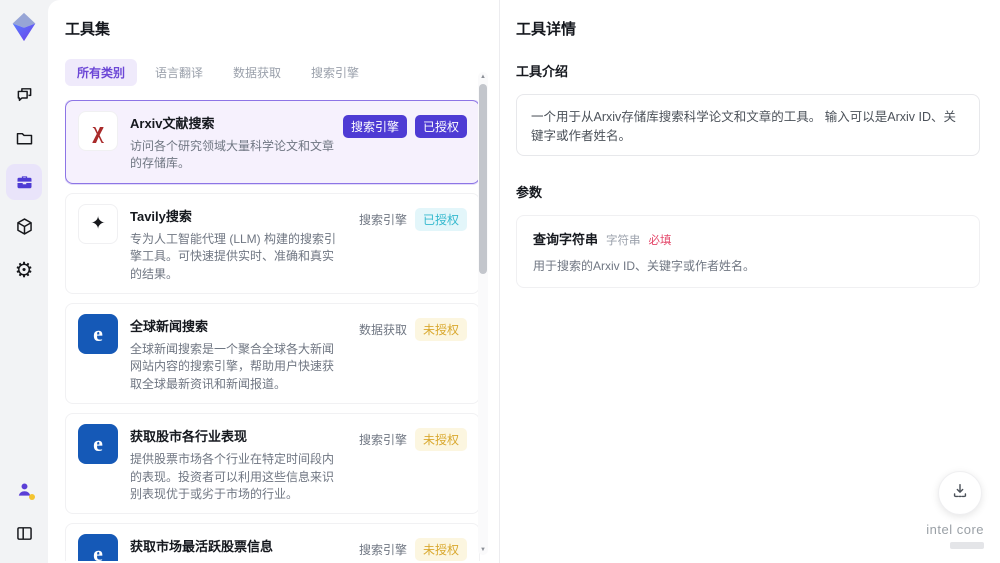  Describe the element at coordinates (542, 71) in the screenshot. I see `intro-heading: 工具介绍` at that location.